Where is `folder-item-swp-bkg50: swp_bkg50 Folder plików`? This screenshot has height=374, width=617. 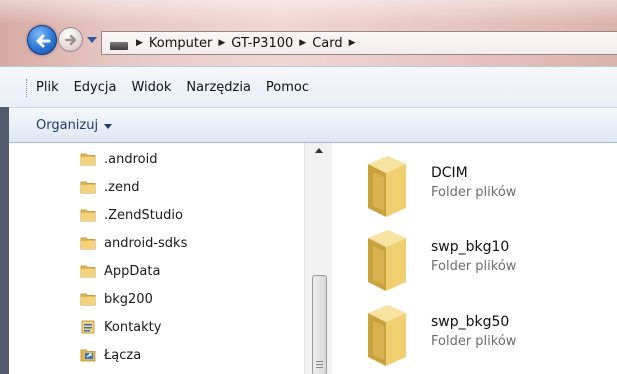
folder-item-swp-bkg50: swp_bkg50 Folder plików is located at coordinates (482, 336).